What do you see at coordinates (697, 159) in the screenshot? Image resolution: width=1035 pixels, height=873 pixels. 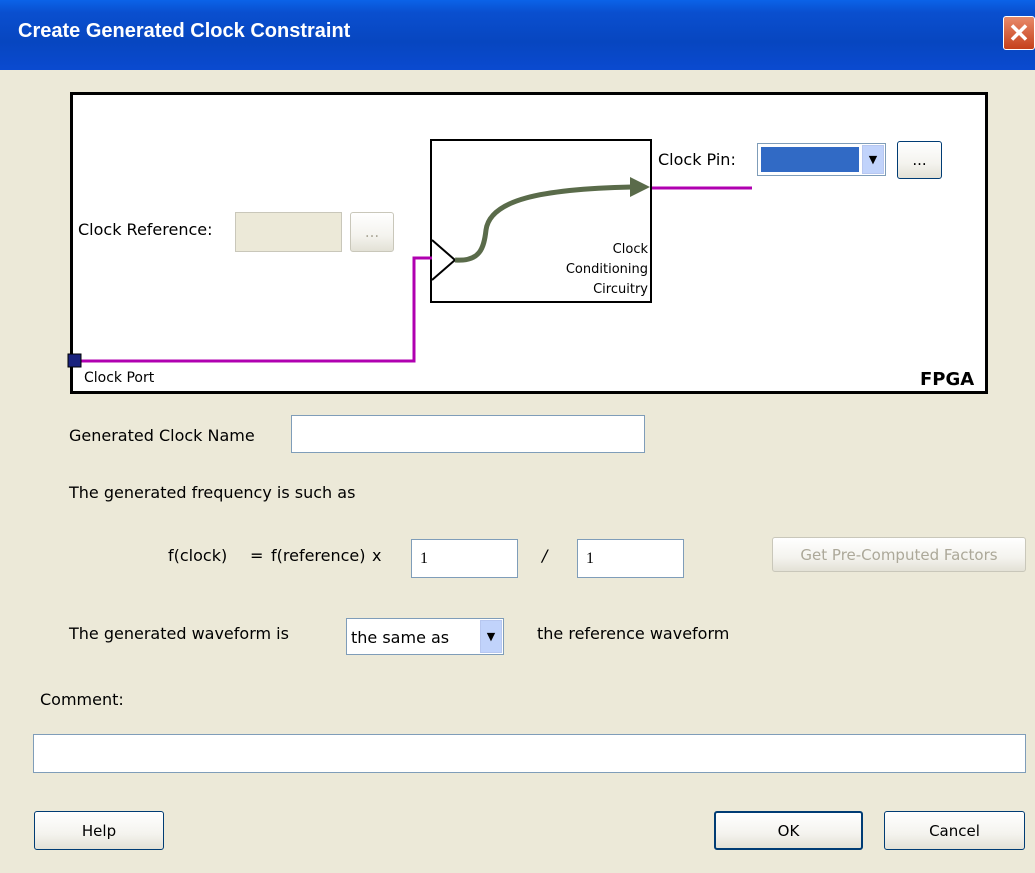 I see `clock-pin-label: Clock Pin:` at bounding box center [697, 159].